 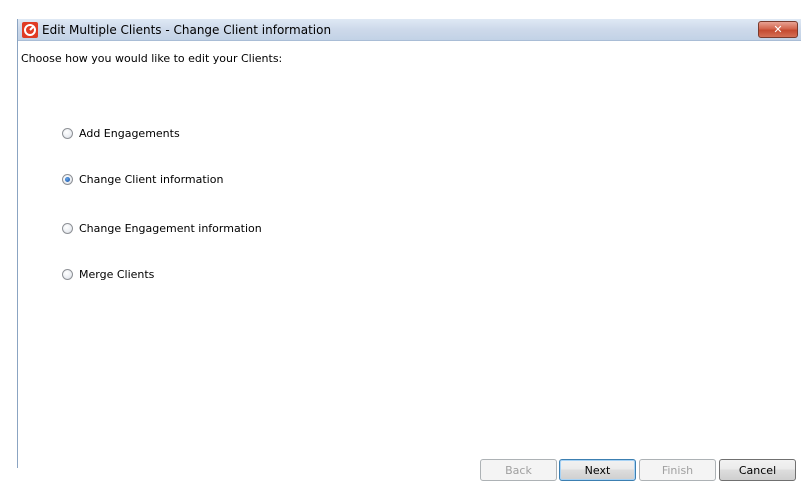 I want to click on close-icon: ✕, so click(x=778, y=29).